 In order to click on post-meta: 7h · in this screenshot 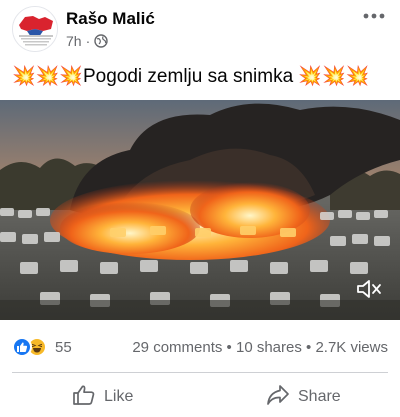, I will do `click(87, 41)`.